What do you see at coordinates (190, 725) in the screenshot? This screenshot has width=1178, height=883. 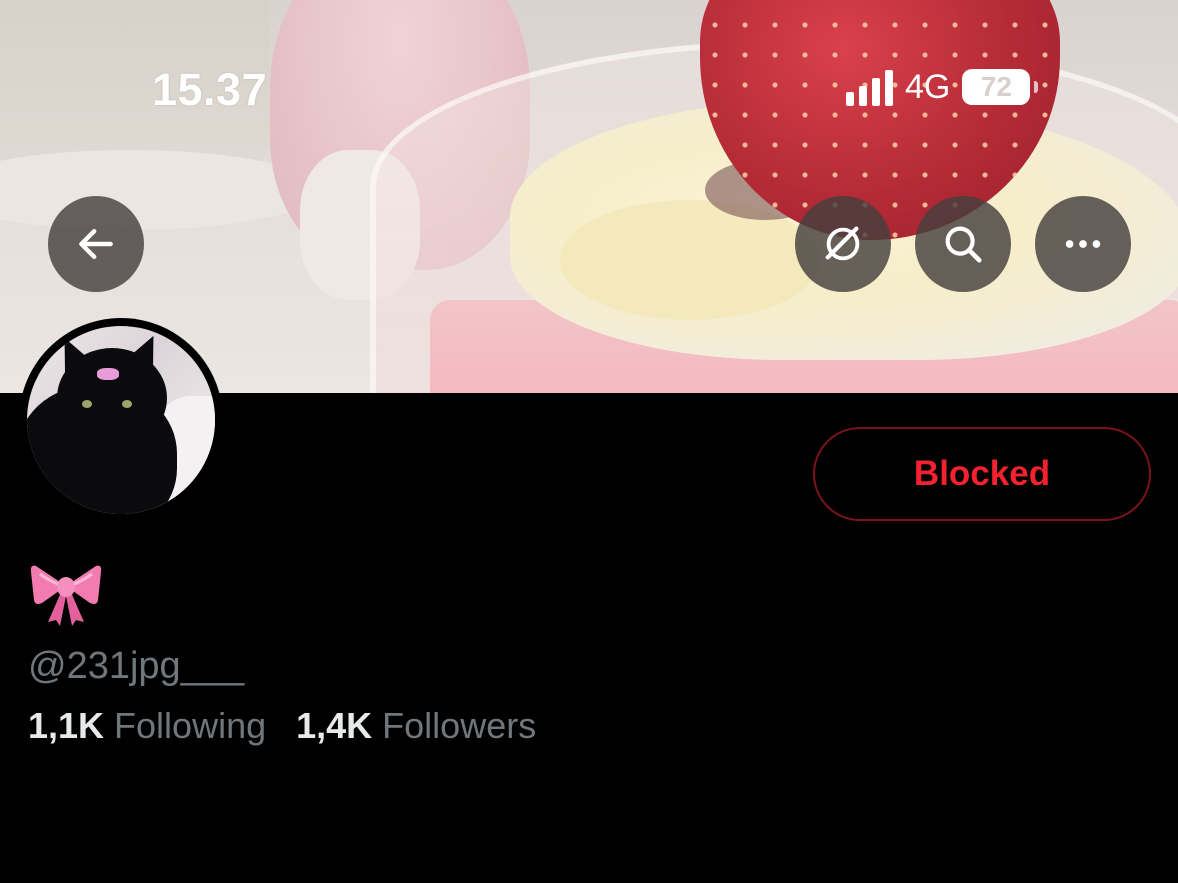 I see `following-label: Following` at bounding box center [190, 725].